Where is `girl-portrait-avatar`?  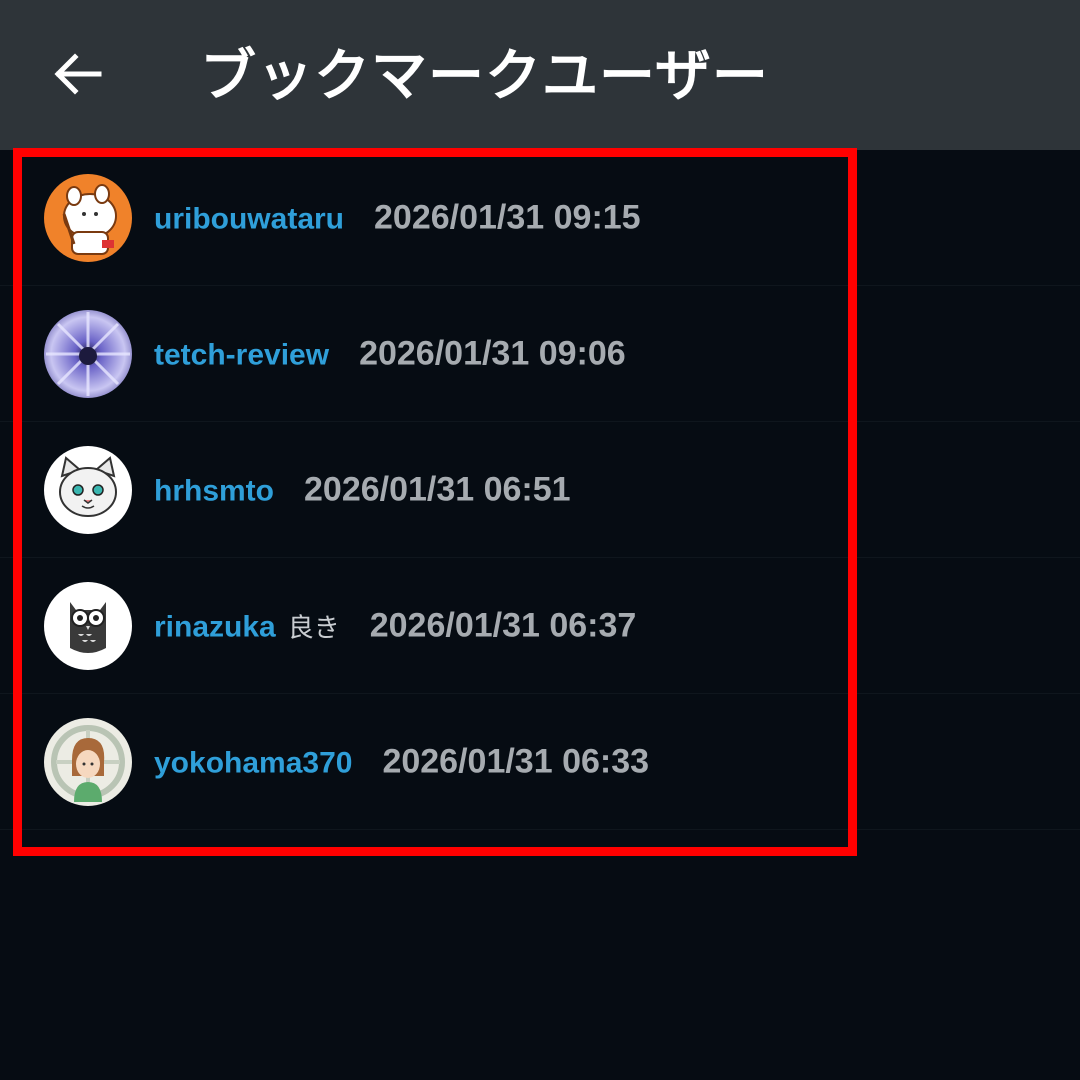
girl-portrait-avatar is located at coordinates (88, 761).